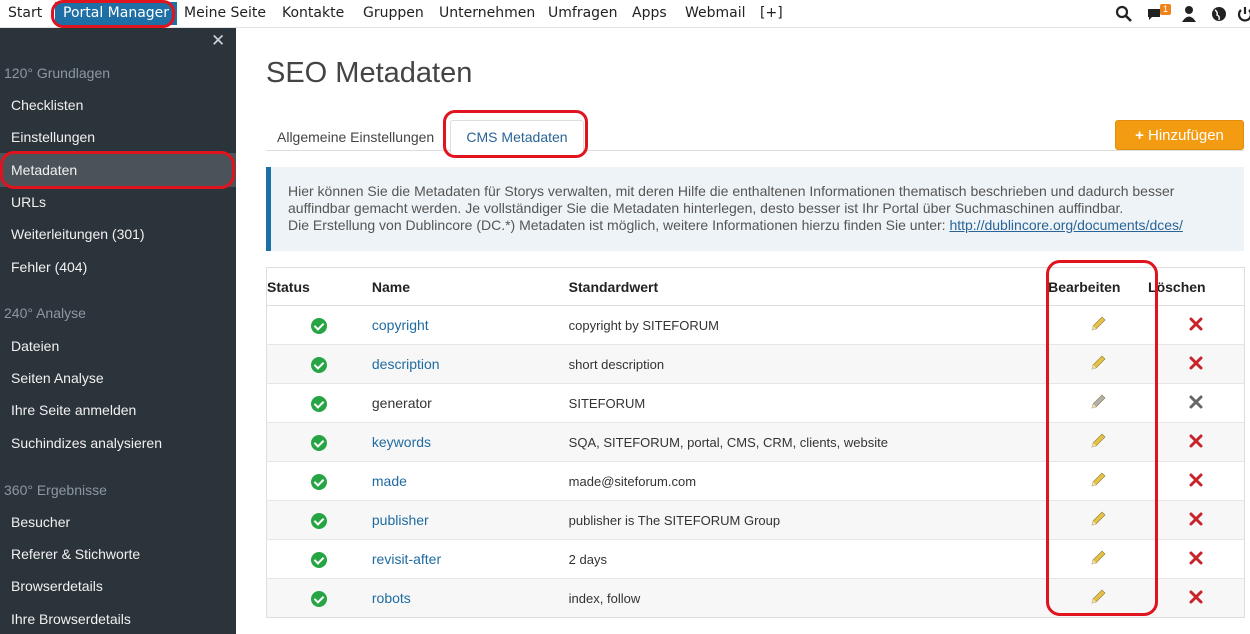 The image size is (1250, 634). What do you see at coordinates (771, 13) in the screenshot?
I see `nav-more: [+]` at bounding box center [771, 13].